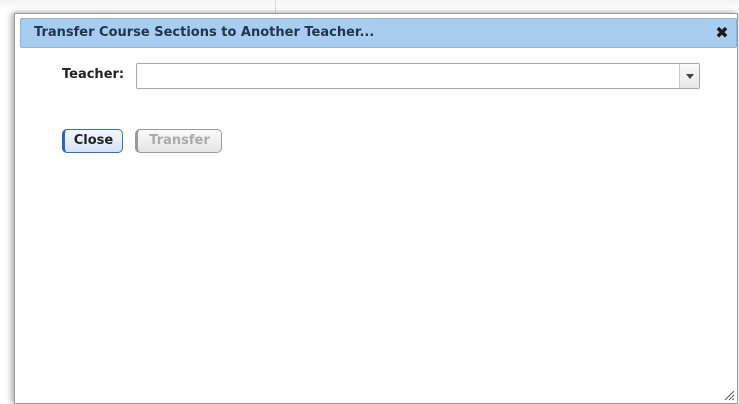  I want to click on chevron-down-icon, so click(690, 76).